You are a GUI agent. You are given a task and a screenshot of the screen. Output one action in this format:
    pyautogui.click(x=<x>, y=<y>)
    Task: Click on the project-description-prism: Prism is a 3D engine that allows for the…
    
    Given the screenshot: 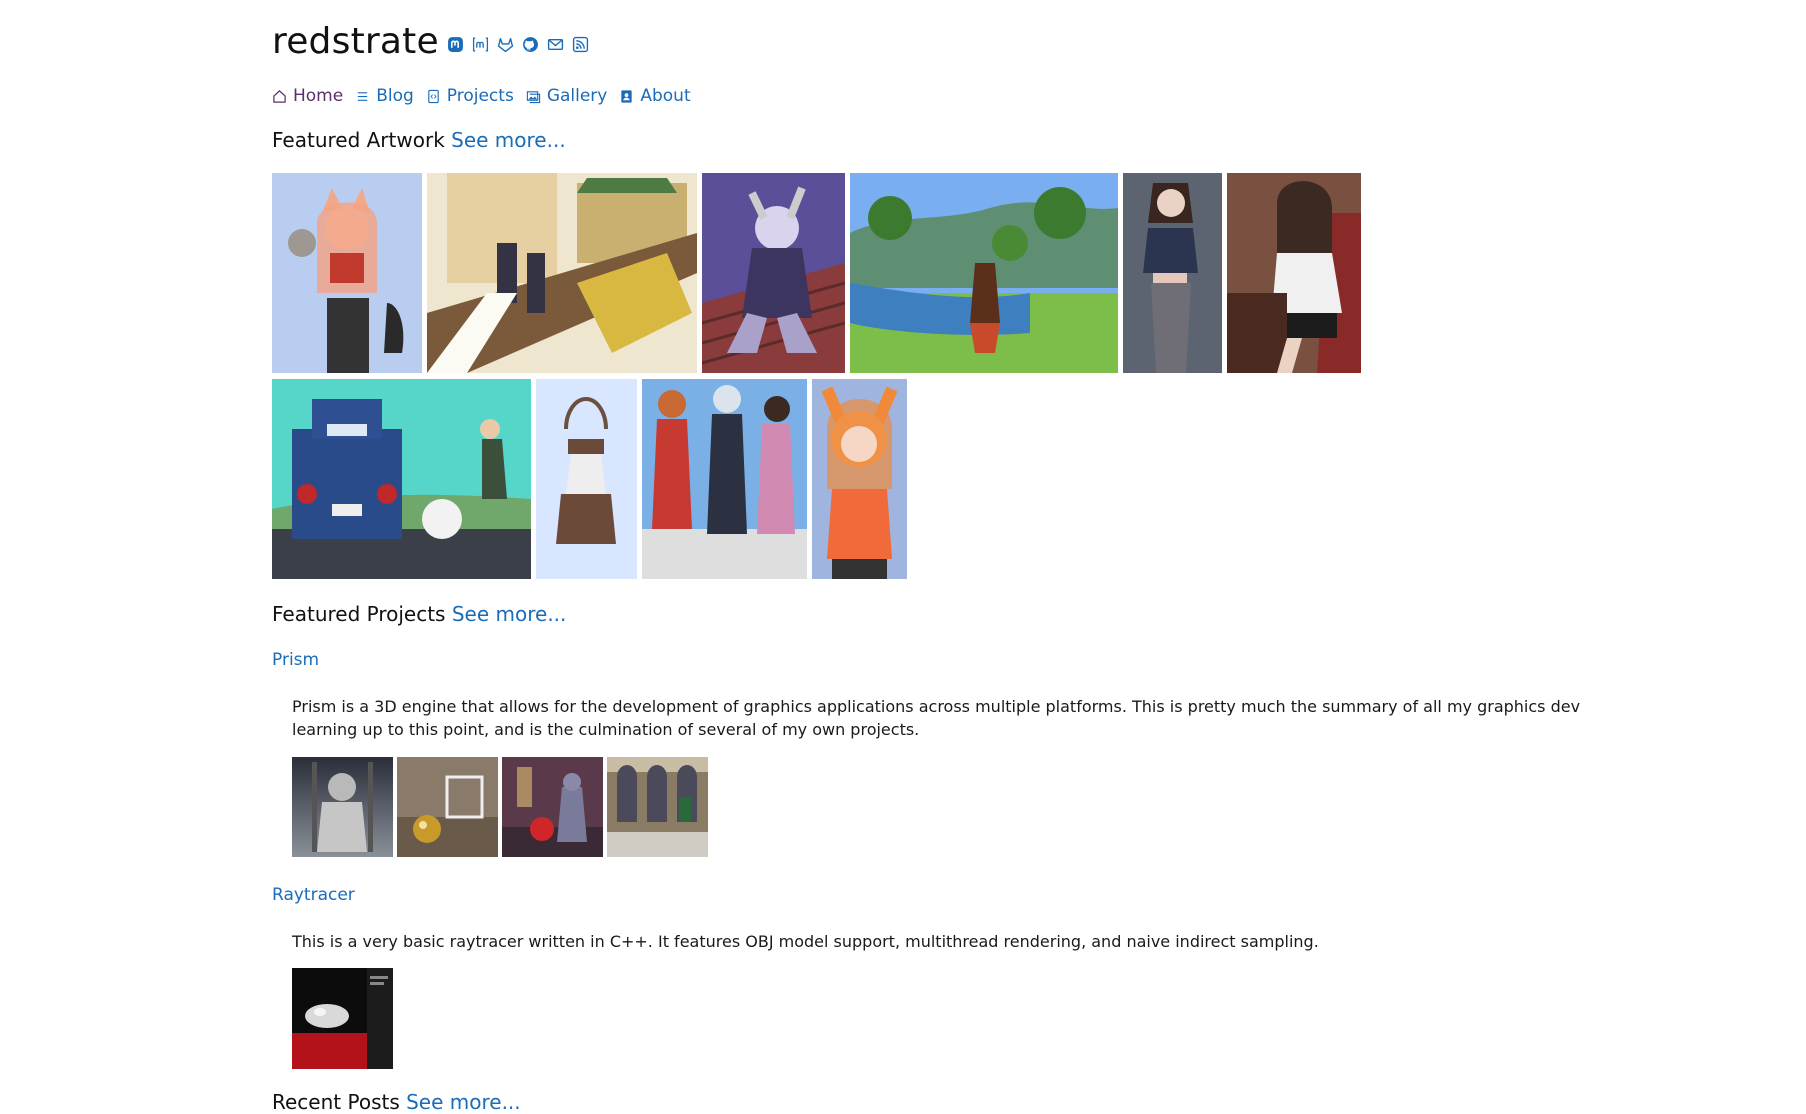 What is the action you would take?
    pyautogui.click(x=936, y=718)
    